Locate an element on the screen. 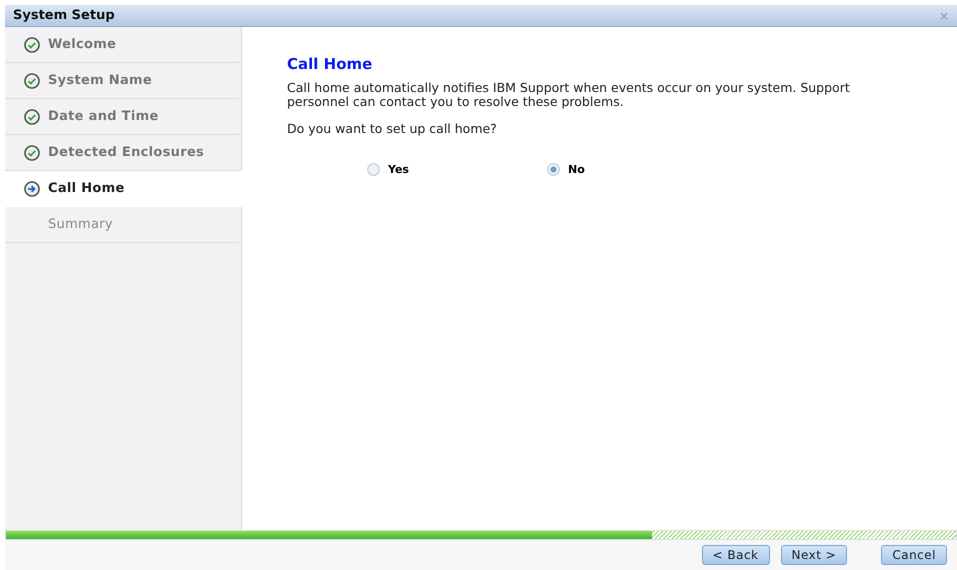 This screenshot has width=957, height=570. page-heading: Call Home is located at coordinates (330, 64).